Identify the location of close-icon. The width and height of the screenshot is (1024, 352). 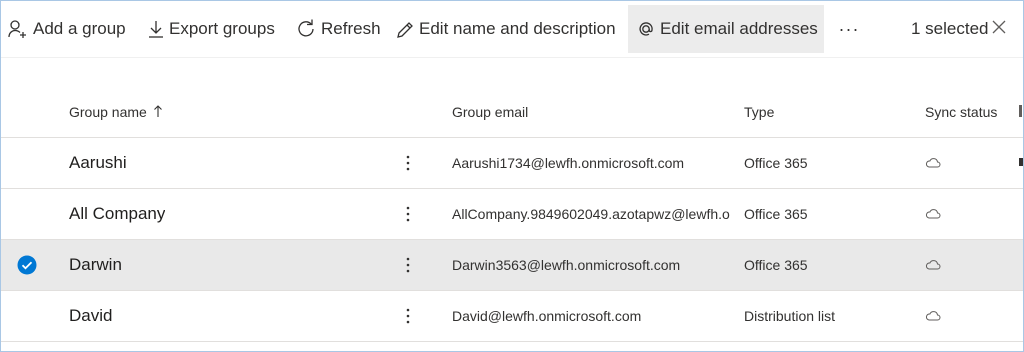
(999, 29).